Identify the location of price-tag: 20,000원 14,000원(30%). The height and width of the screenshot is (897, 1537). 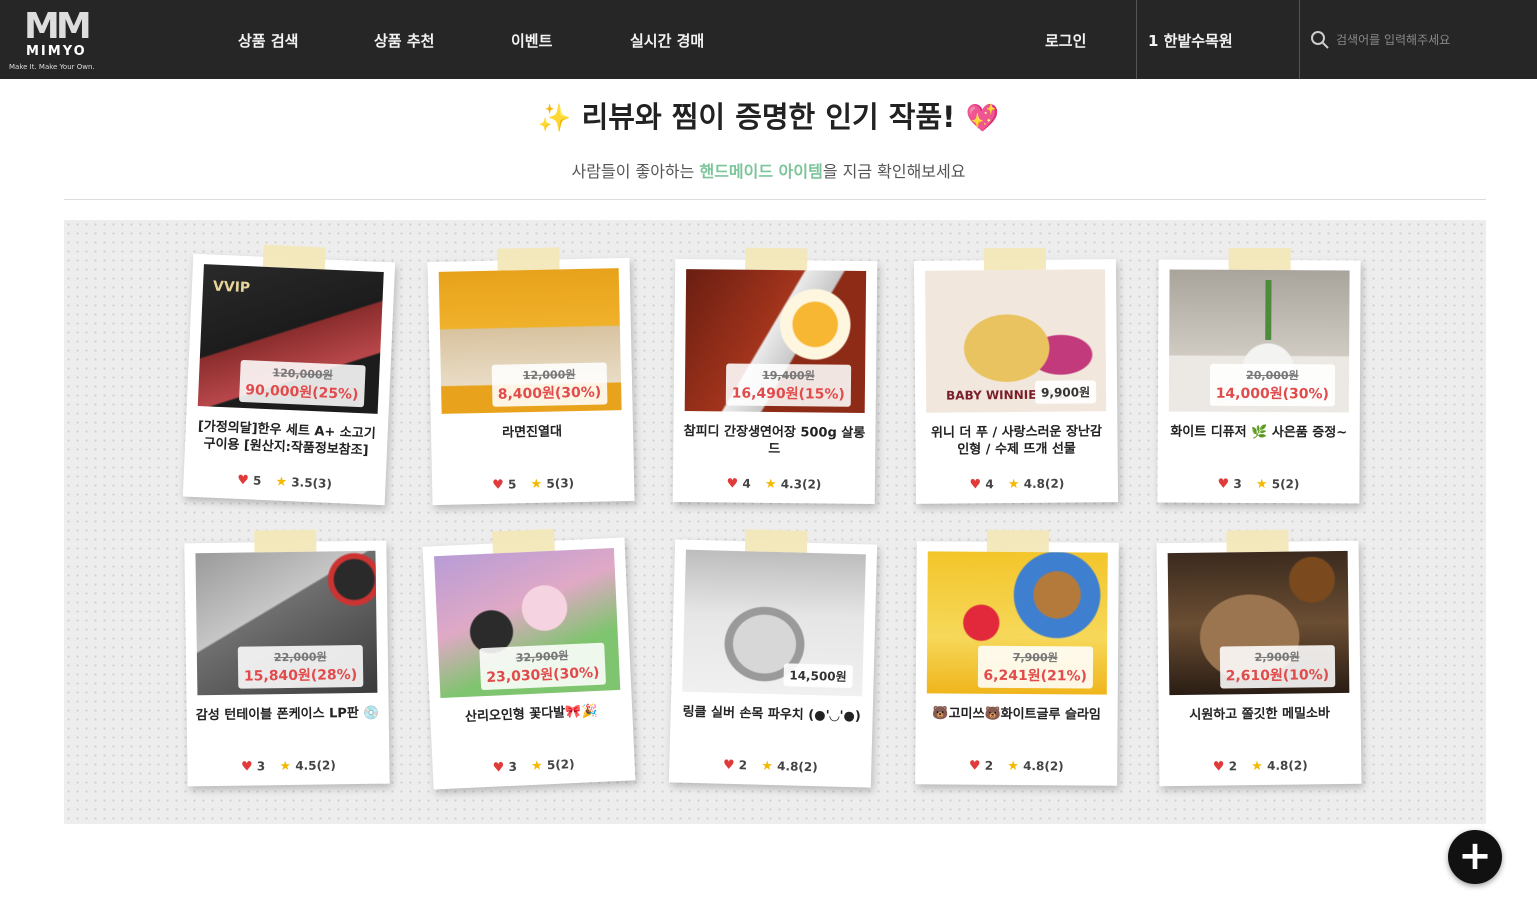
(1272, 385).